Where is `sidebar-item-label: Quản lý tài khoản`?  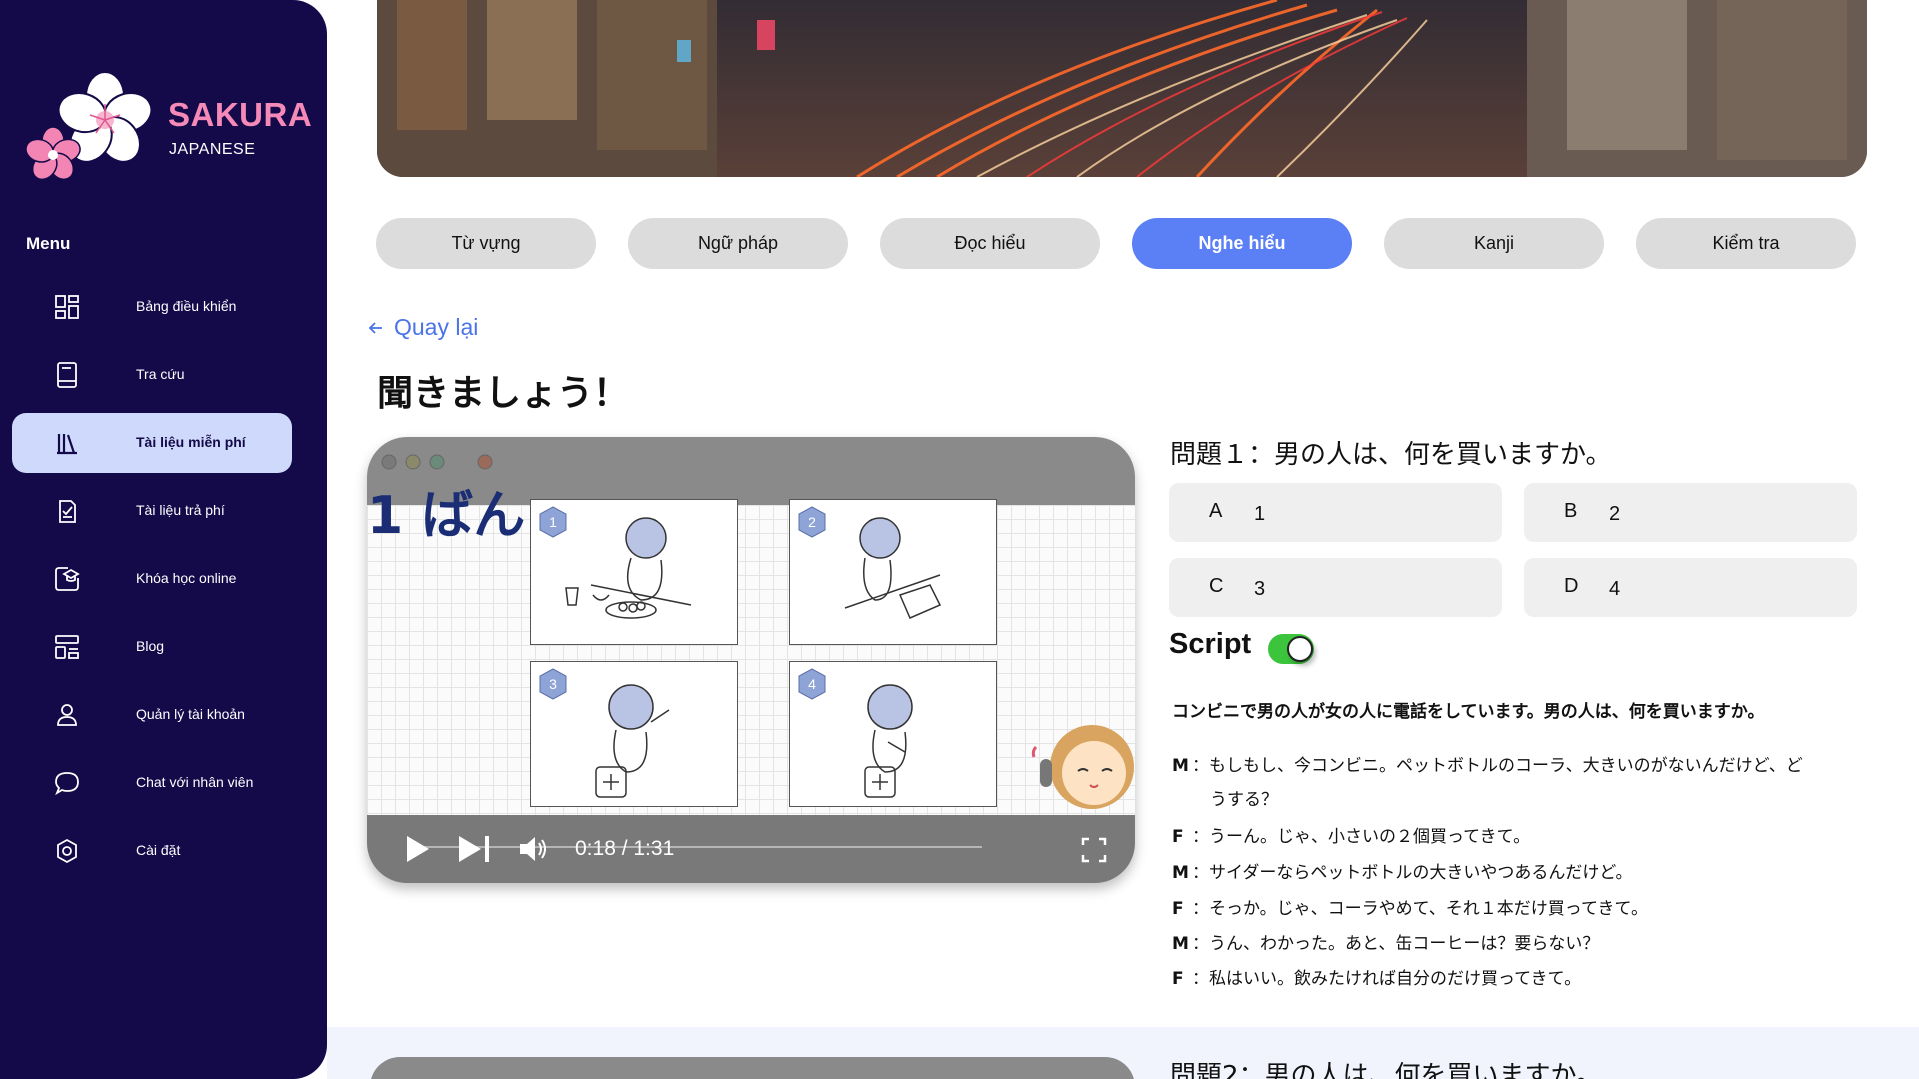
sidebar-item-label: Quản lý tài khoản is located at coordinates (190, 714).